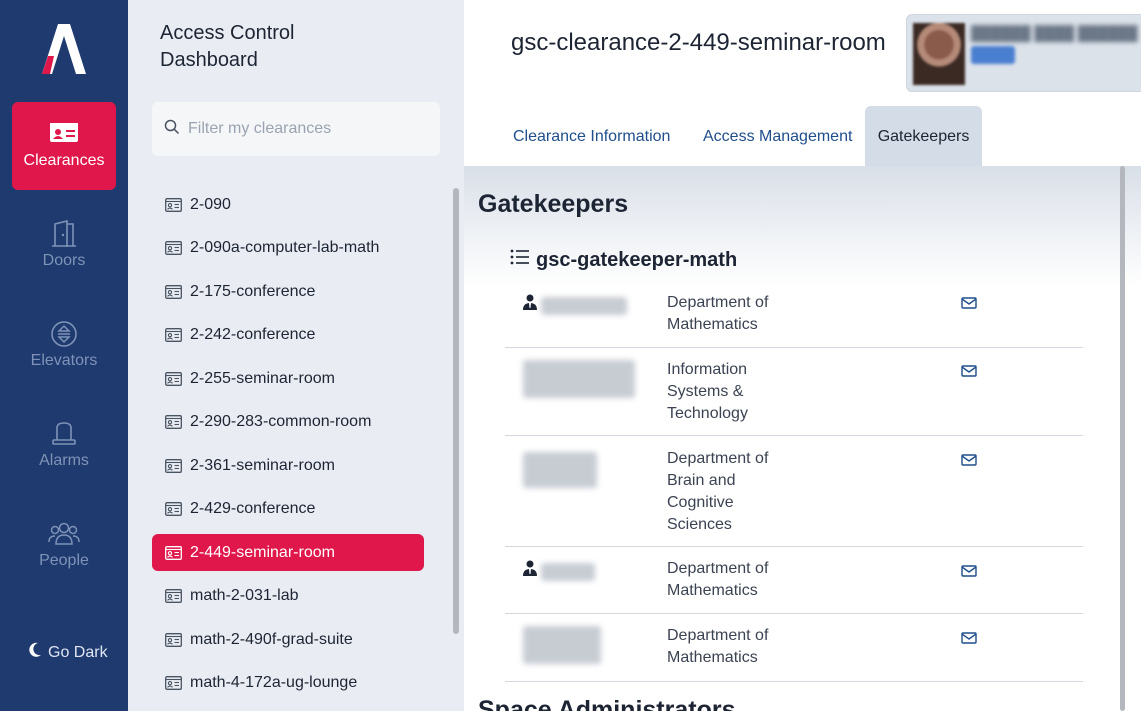 The image size is (1141, 711). I want to click on nav-clearances-label: Clearances, so click(64, 160).